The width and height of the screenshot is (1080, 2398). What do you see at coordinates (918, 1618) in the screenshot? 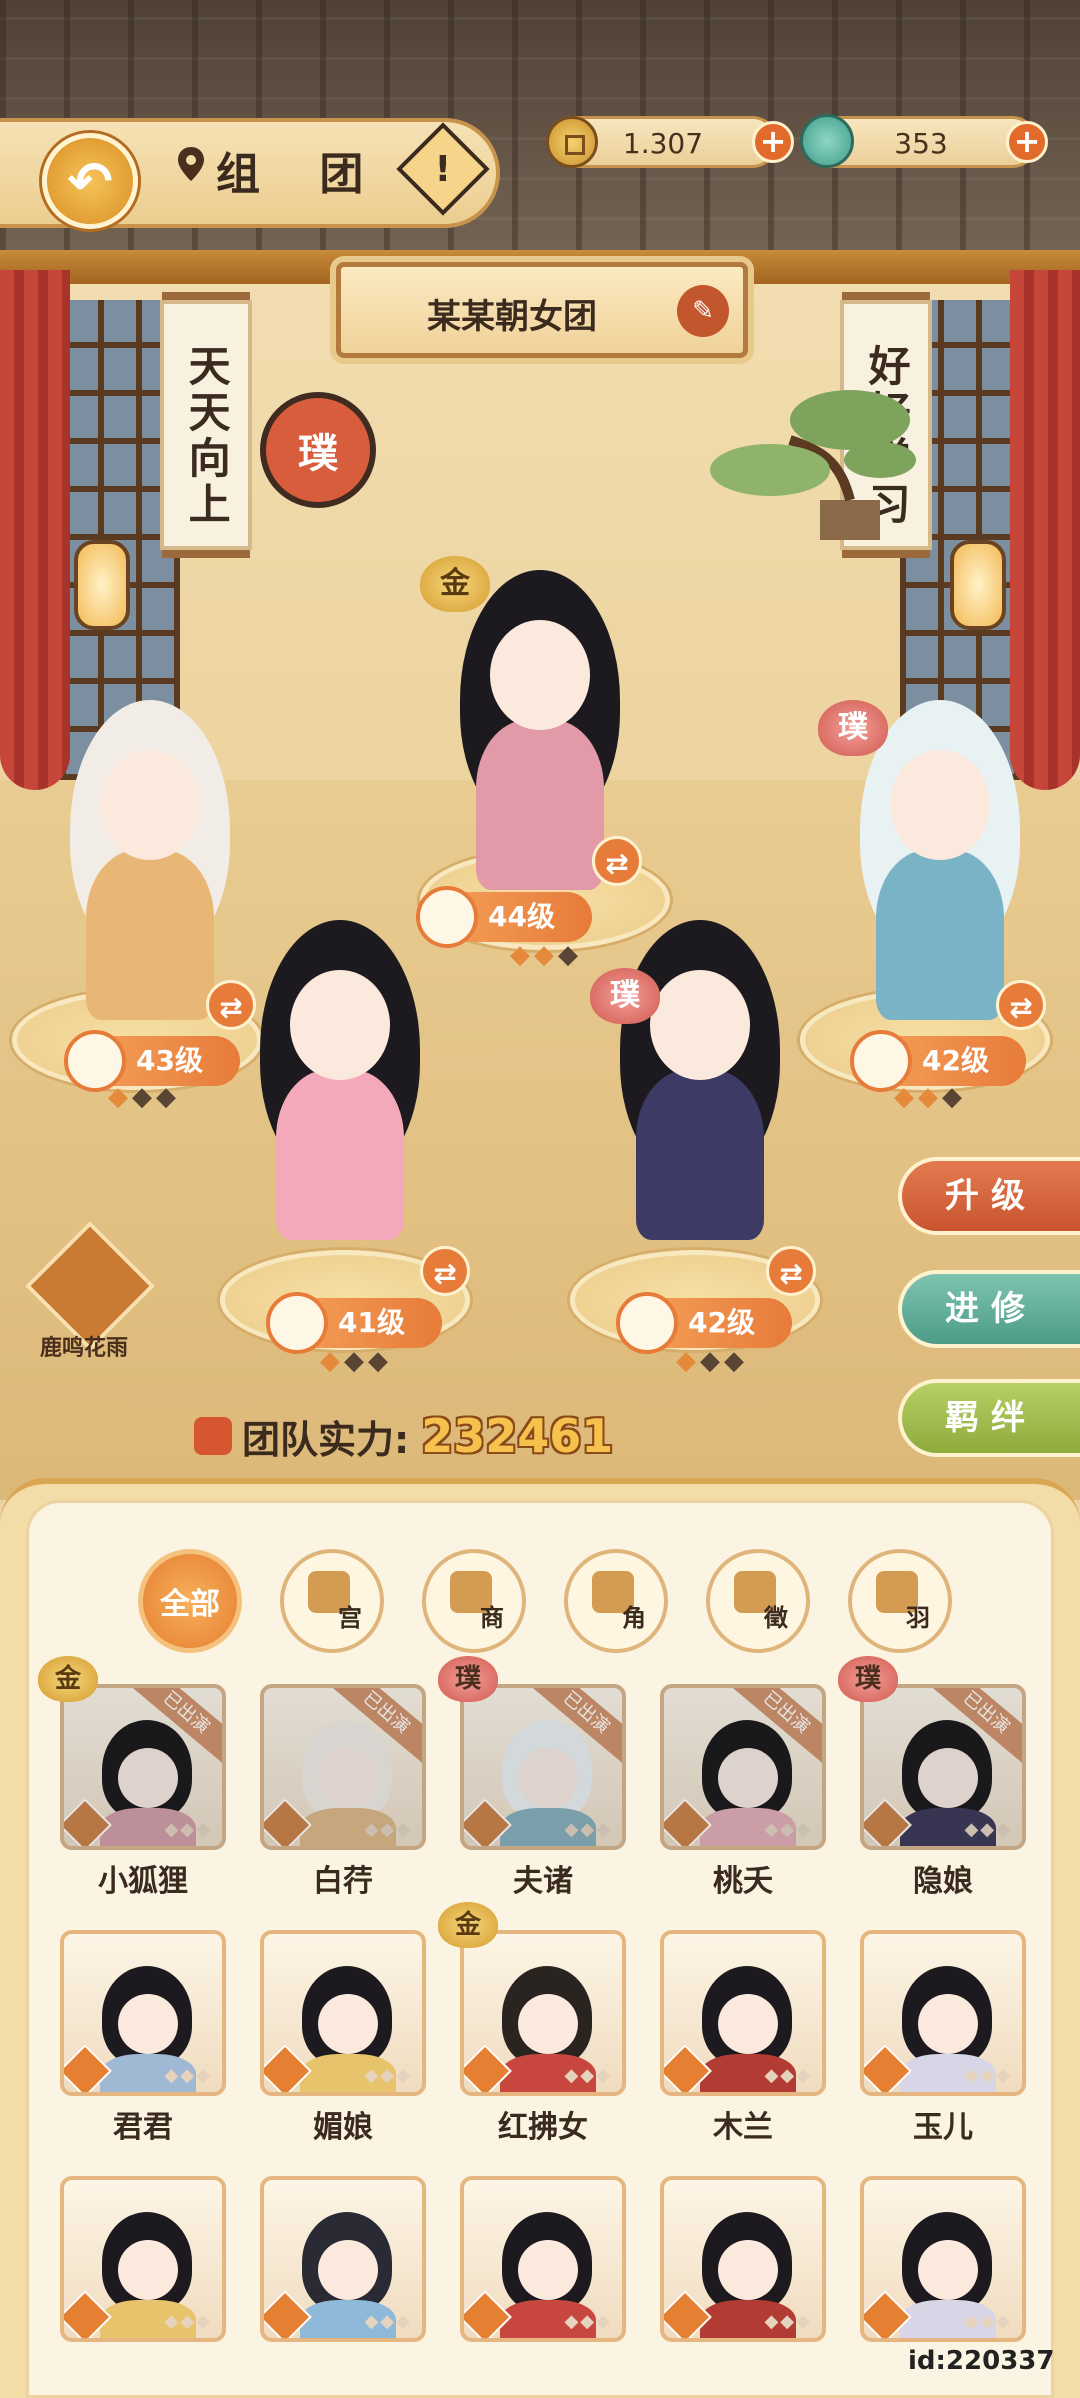
I see `filter-label: 羽` at bounding box center [918, 1618].